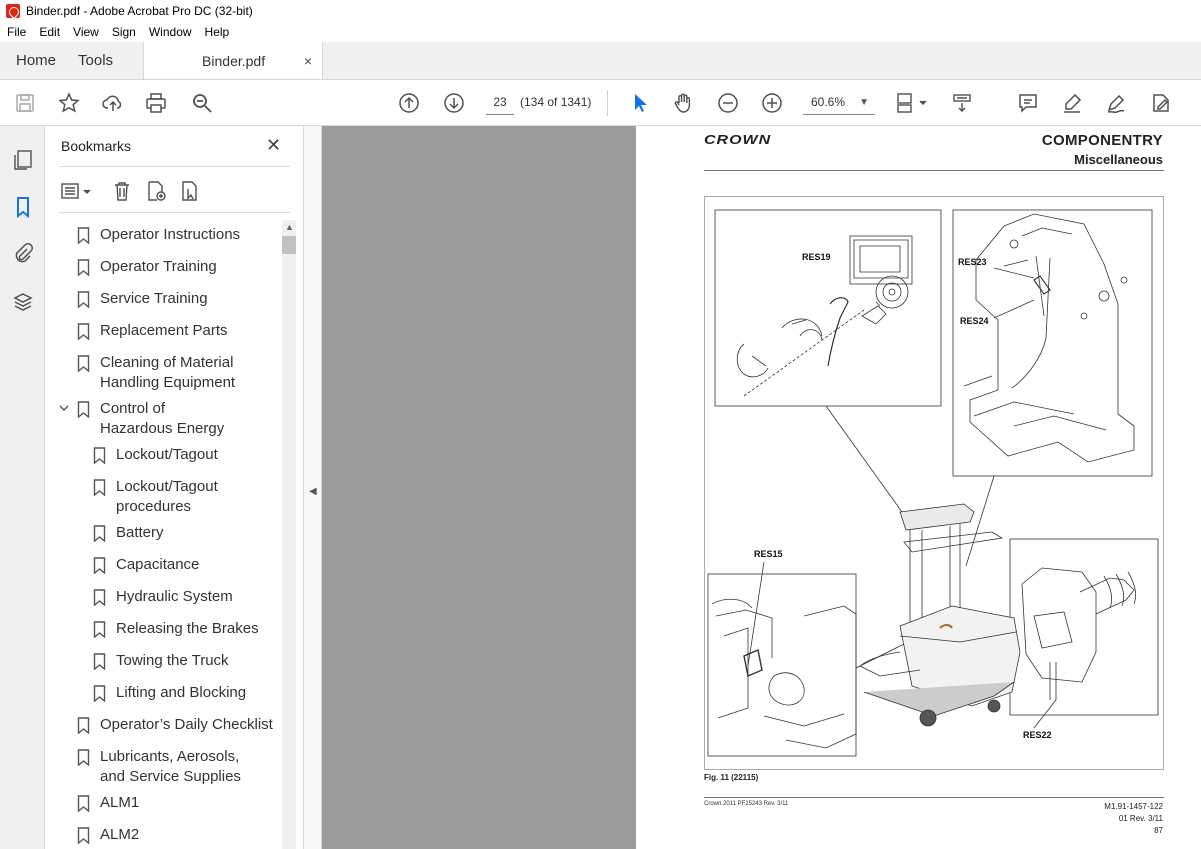 This screenshot has width=1201, height=849. What do you see at coordinates (1118, 159) in the screenshot?
I see `page-header-subtitle: Miscellaneous` at bounding box center [1118, 159].